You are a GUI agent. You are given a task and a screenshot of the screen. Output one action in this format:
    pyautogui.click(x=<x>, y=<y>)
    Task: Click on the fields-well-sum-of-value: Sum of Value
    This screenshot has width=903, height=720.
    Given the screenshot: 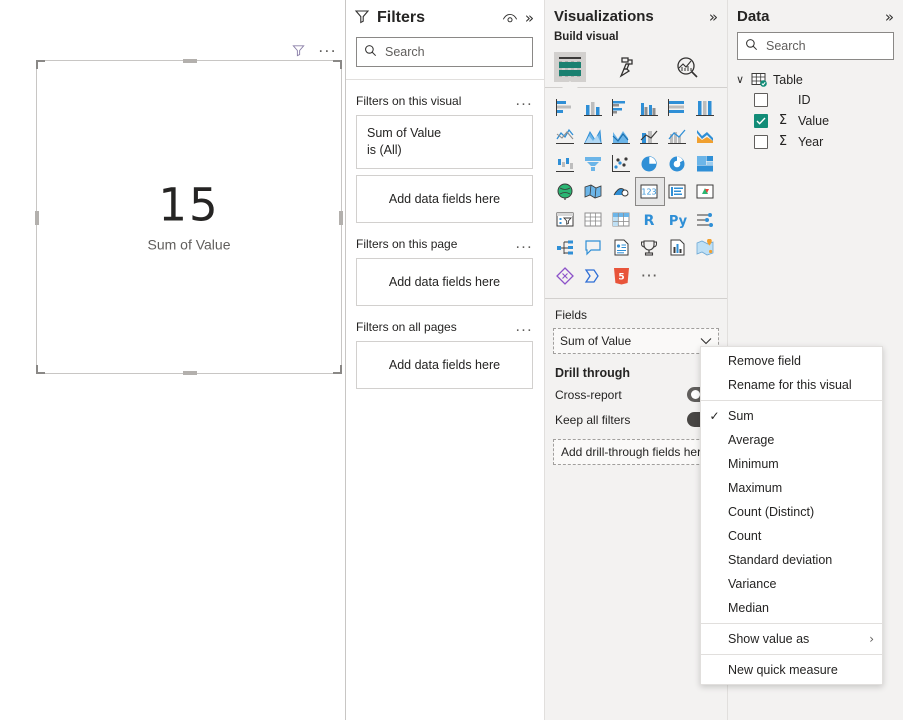 What is the action you would take?
    pyautogui.click(x=636, y=341)
    